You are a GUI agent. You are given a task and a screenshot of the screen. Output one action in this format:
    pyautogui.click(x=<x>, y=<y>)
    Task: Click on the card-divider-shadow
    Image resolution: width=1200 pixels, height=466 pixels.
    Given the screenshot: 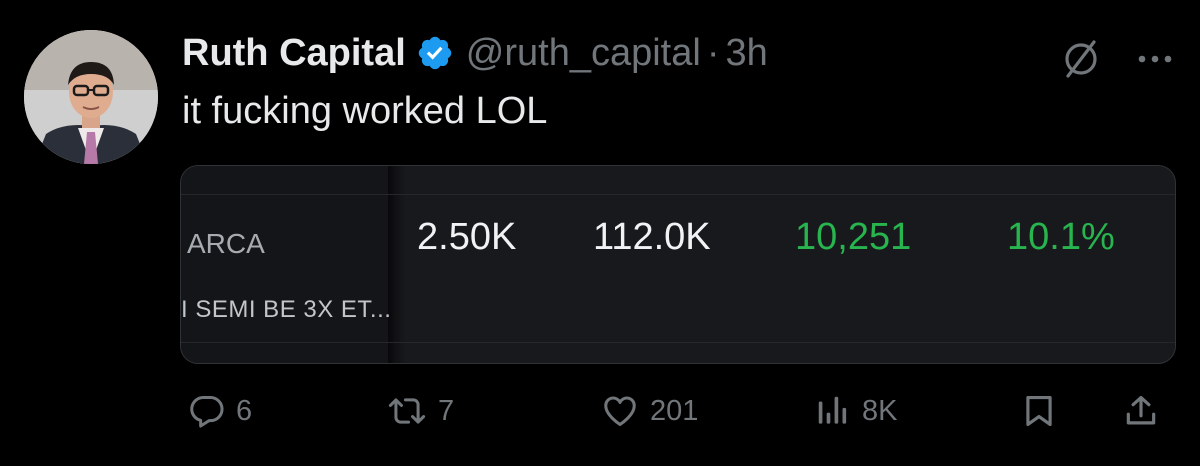 What is the action you would take?
    pyautogui.click(x=397, y=264)
    